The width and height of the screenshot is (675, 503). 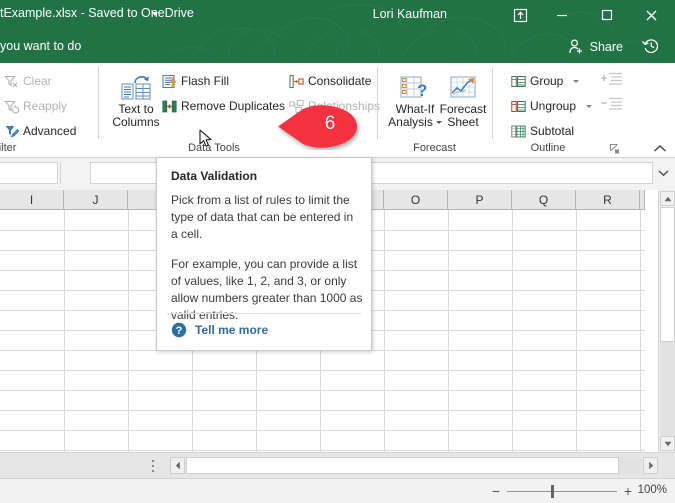 I want to click on subtotal-button: Subtotal, so click(x=542, y=131).